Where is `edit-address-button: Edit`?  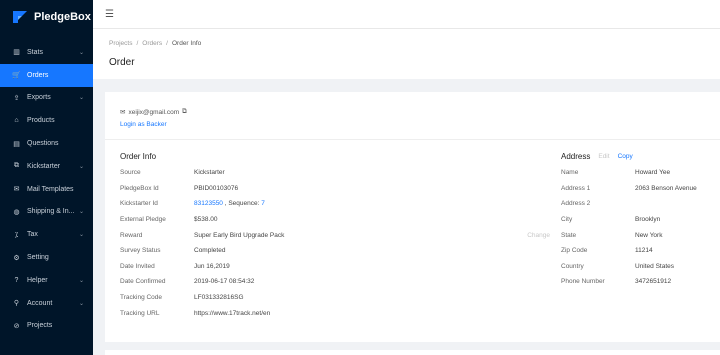 edit-address-button: Edit is located at coordinates (603, 156).